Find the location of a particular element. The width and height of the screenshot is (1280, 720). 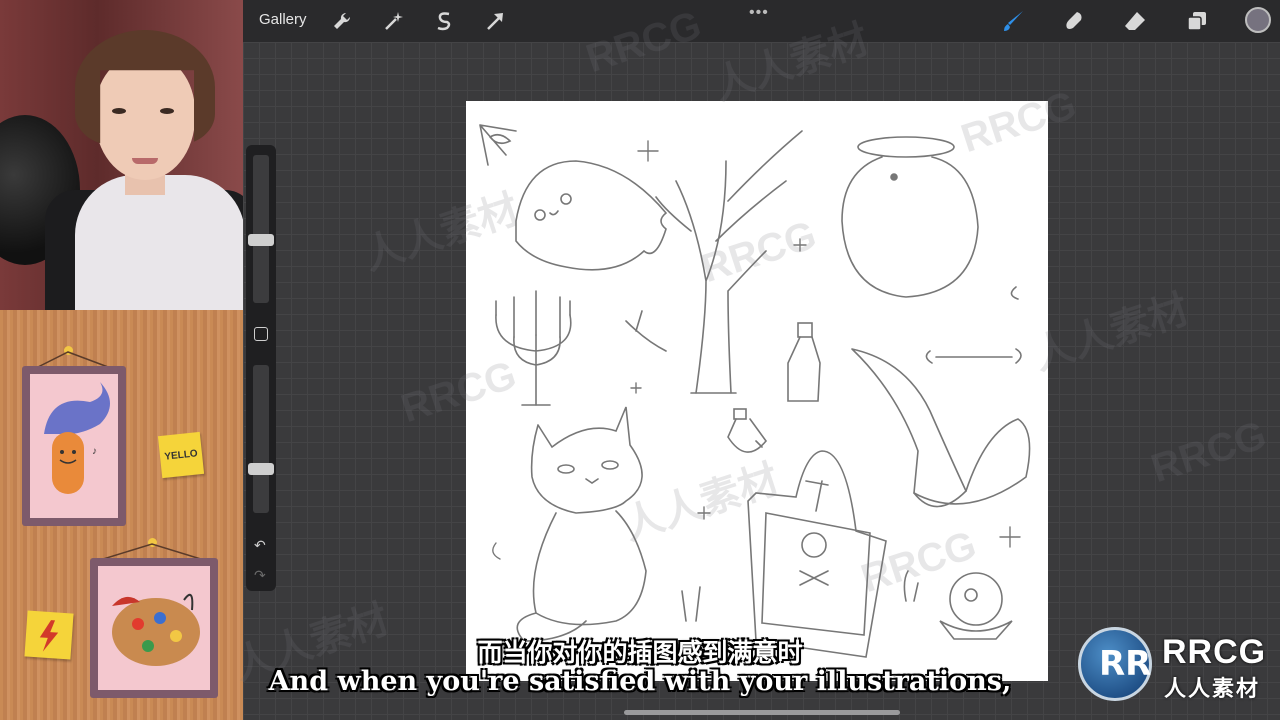

modify-button is located at coordinates (261, 334).